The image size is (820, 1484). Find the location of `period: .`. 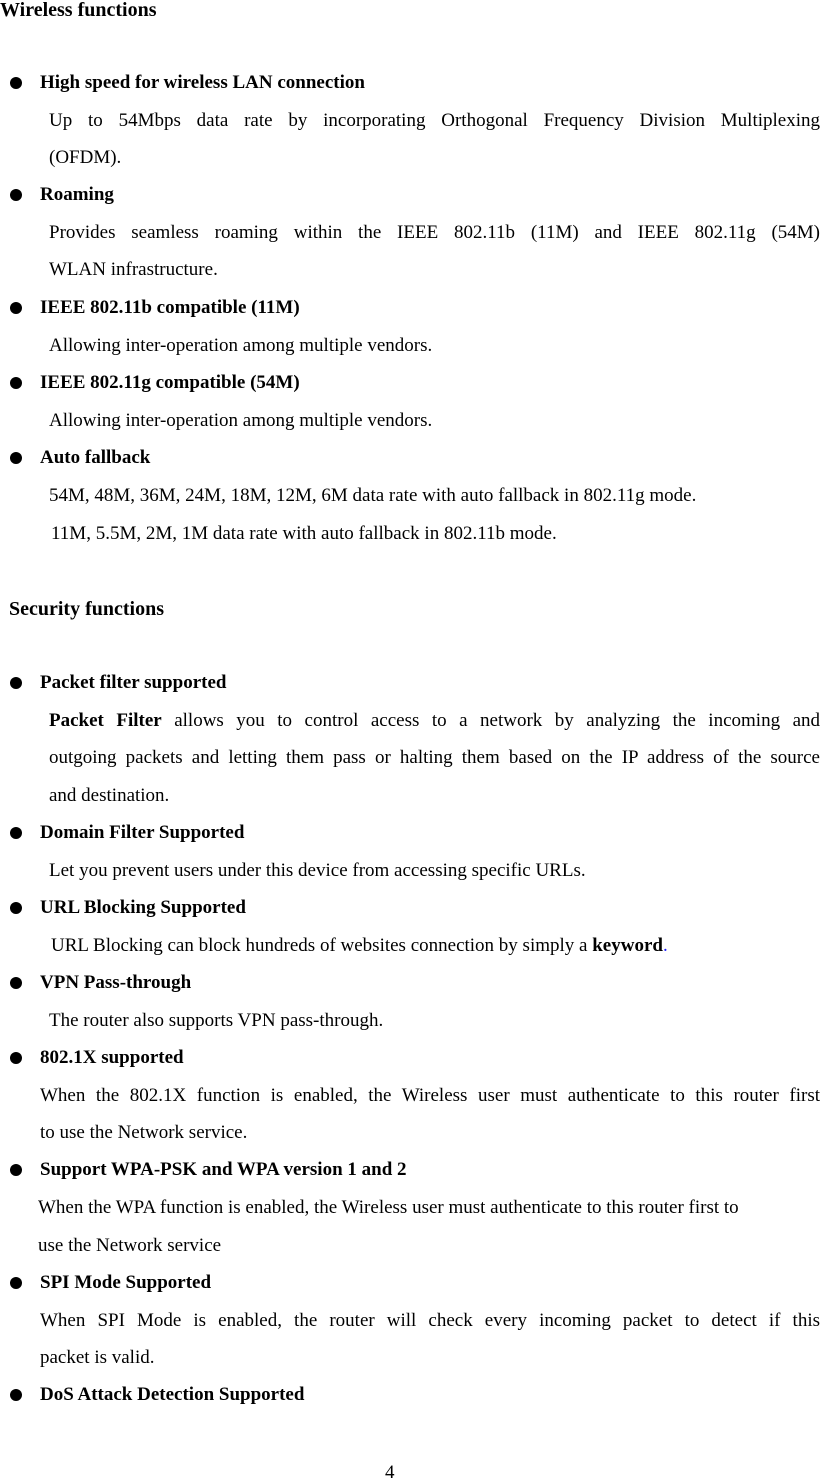

period: . is located at coordinates (665, 945).